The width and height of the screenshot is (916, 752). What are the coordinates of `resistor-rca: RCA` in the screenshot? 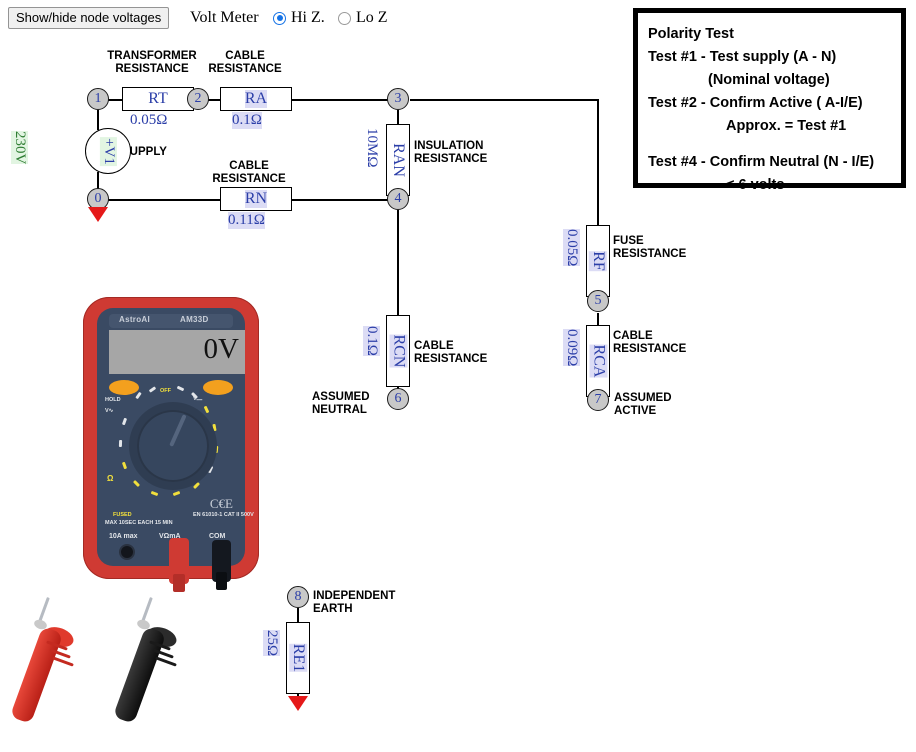 It's located at (598, 361).